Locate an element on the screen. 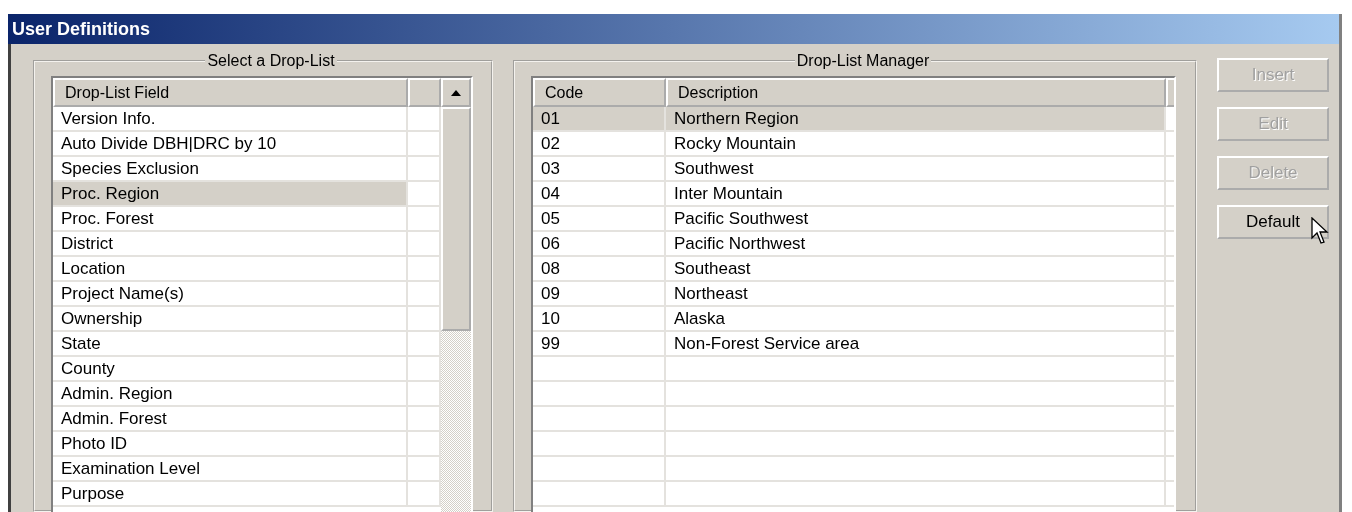 Image resolution: width=1352 pixels, height=512 pixels. code-cell: 10 is located at coordinates (599, 319).